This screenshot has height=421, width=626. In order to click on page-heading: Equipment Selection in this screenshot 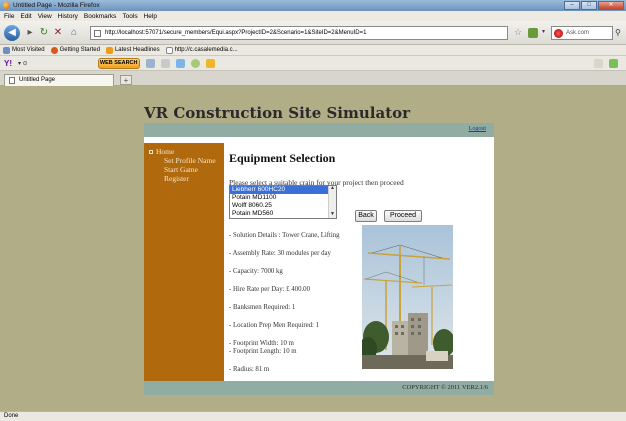, I will do `click(282, 158)`.